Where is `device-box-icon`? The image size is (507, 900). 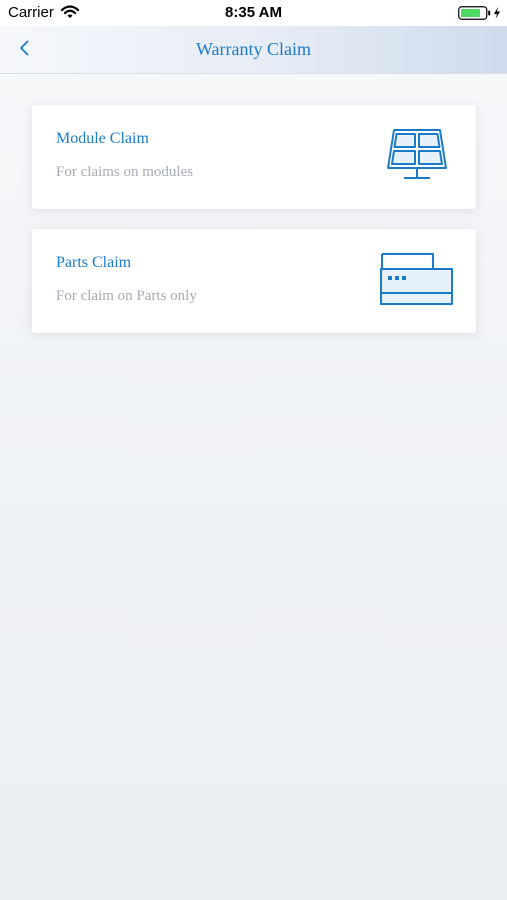
device-box-icon is located at coordinates (416, 280).